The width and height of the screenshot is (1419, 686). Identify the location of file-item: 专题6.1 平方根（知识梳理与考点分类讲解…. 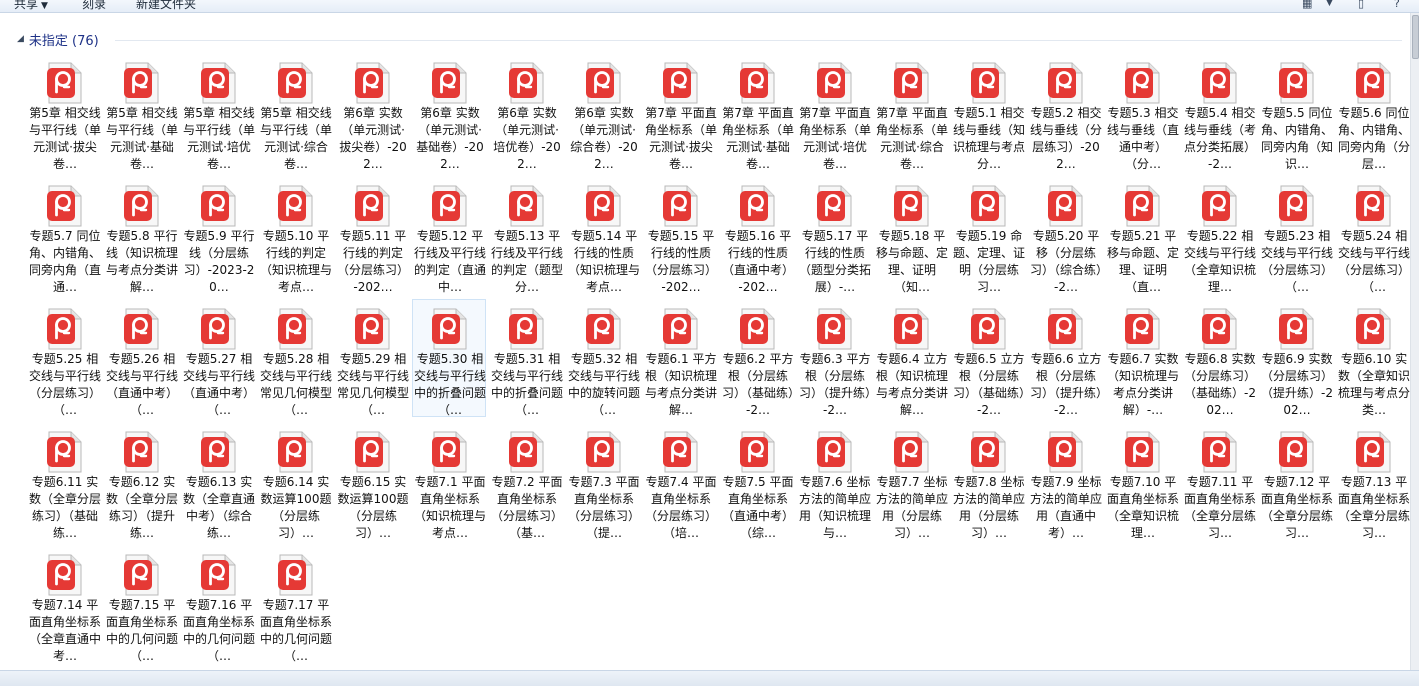
(680, 358).